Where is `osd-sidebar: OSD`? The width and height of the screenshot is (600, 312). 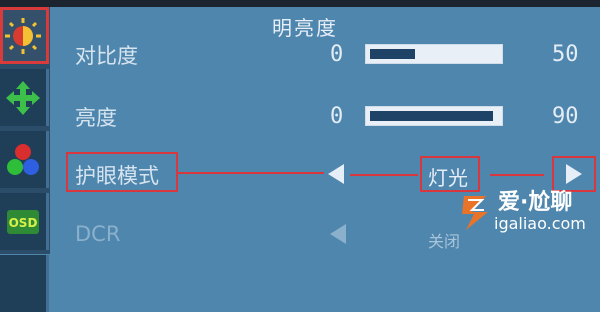 osd-sidebar: OSD is located at coordinates (25, 159).